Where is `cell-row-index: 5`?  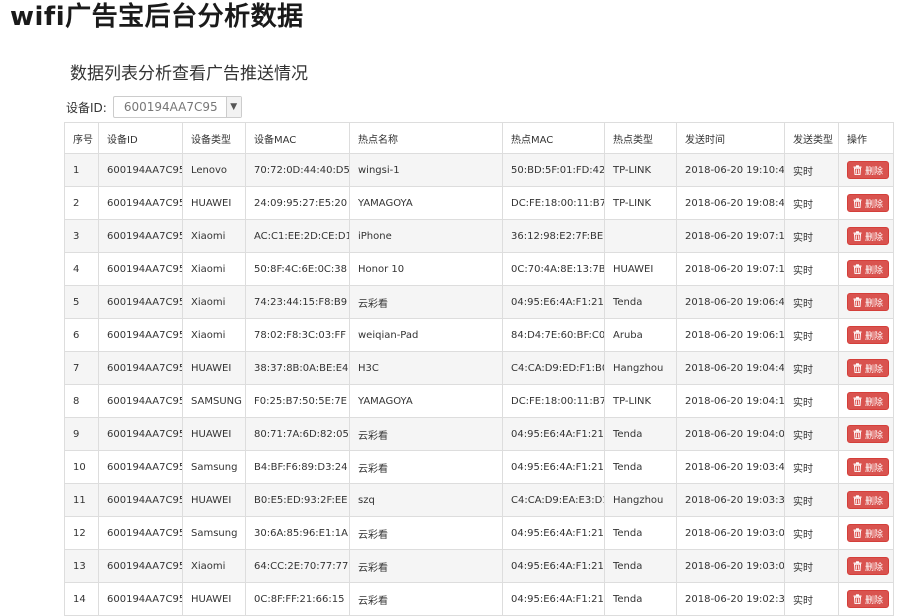
cell-row-index: 5 is located at coordinates (81, 302).